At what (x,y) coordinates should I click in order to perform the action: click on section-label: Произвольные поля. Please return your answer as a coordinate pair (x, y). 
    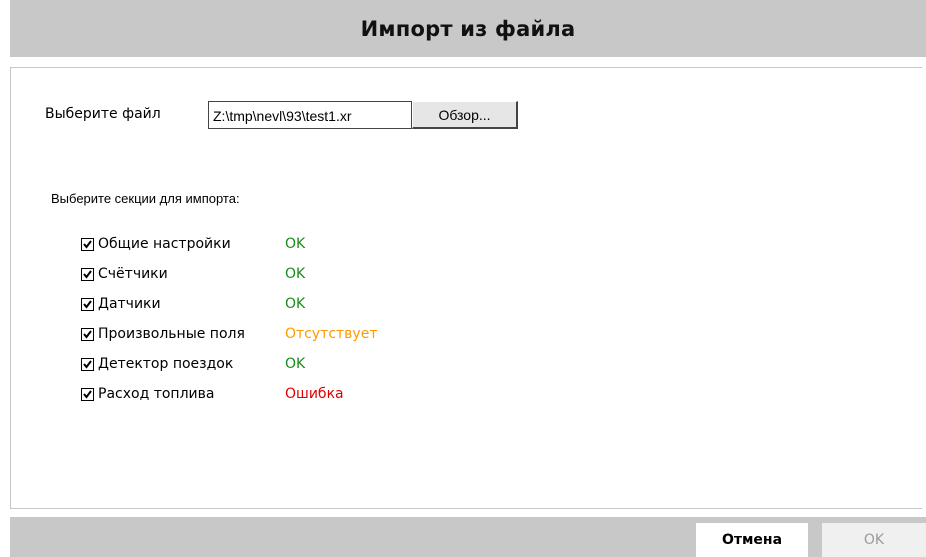
    Looking at the image, I should click on (171, 334).